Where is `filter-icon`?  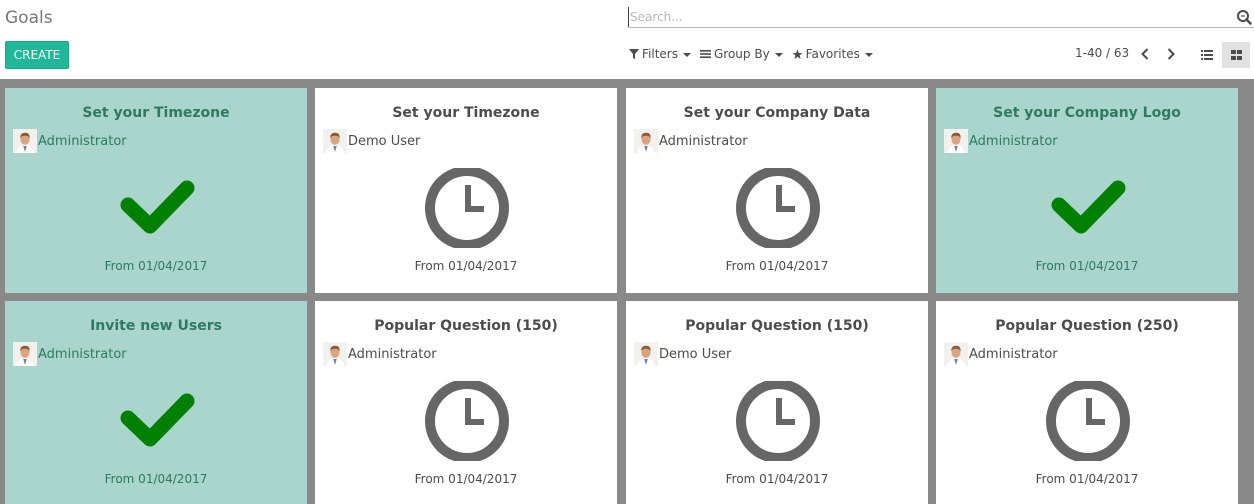
filter-icon is located at coordinates (634, 54).